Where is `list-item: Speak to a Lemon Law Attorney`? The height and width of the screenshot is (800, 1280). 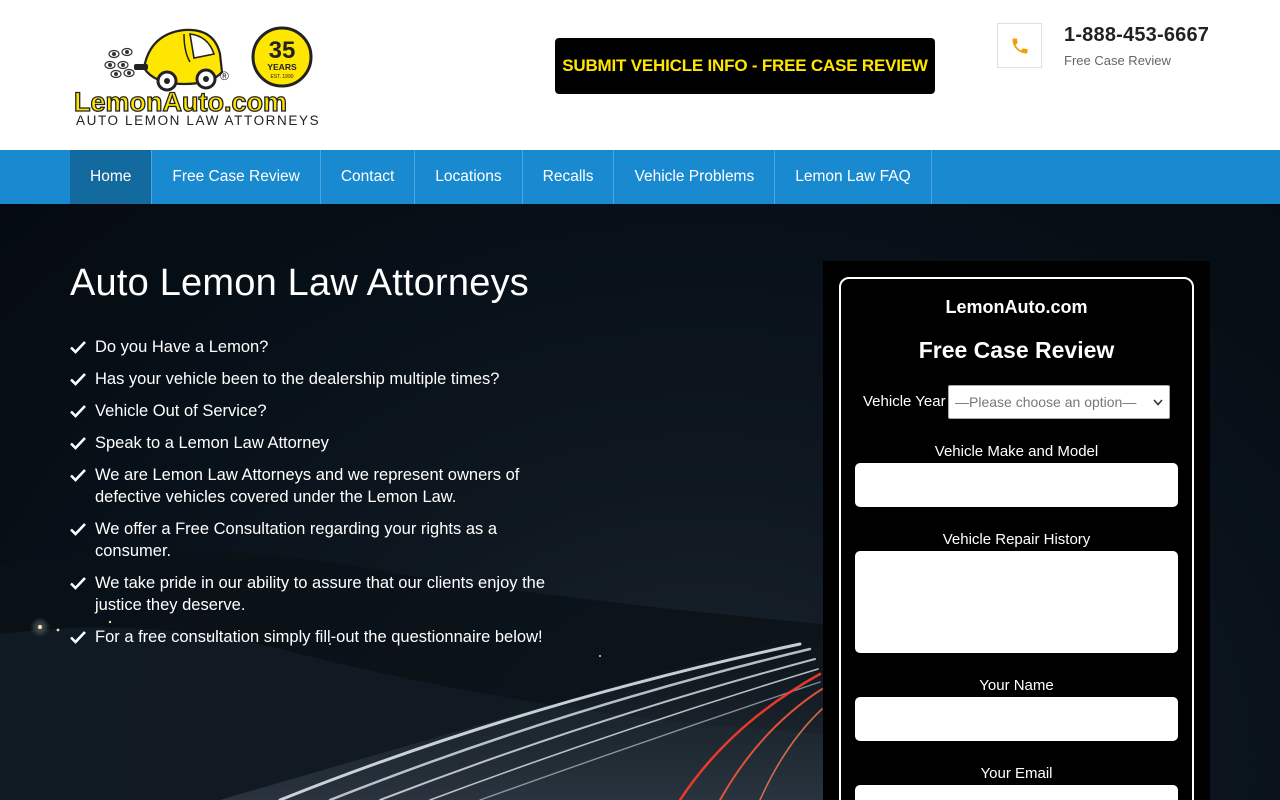
list-item: Speak to a Lemon Law Attorney is located at coordinates (310, 443).